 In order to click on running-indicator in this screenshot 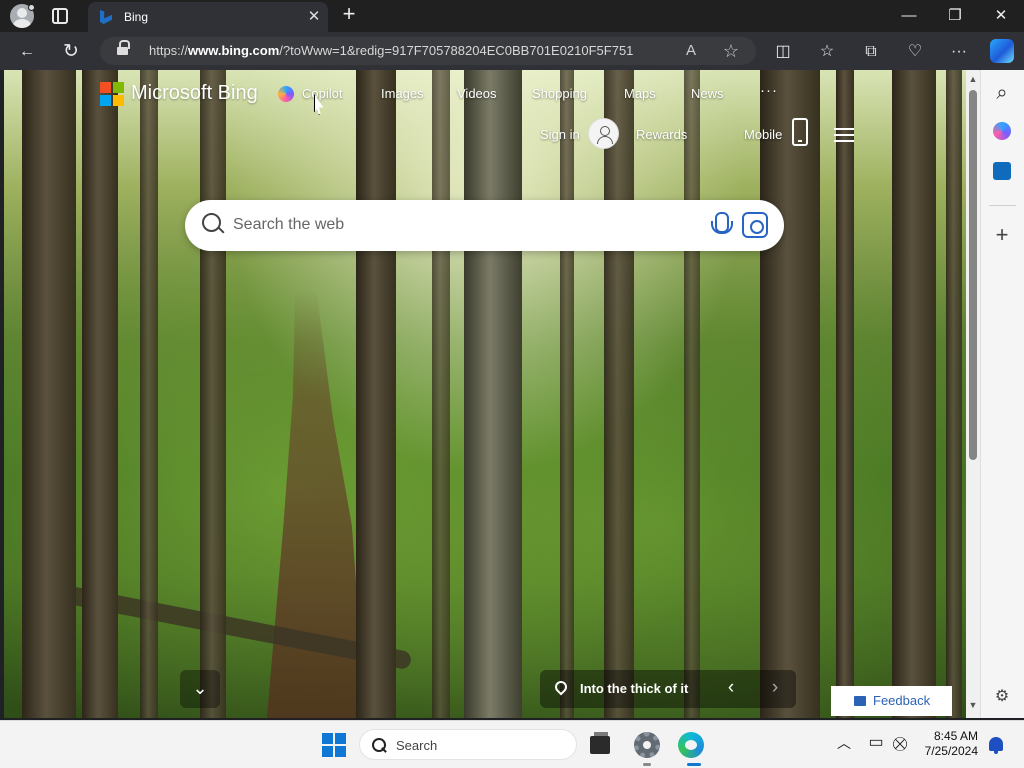, I will do `click(647, 764)`.